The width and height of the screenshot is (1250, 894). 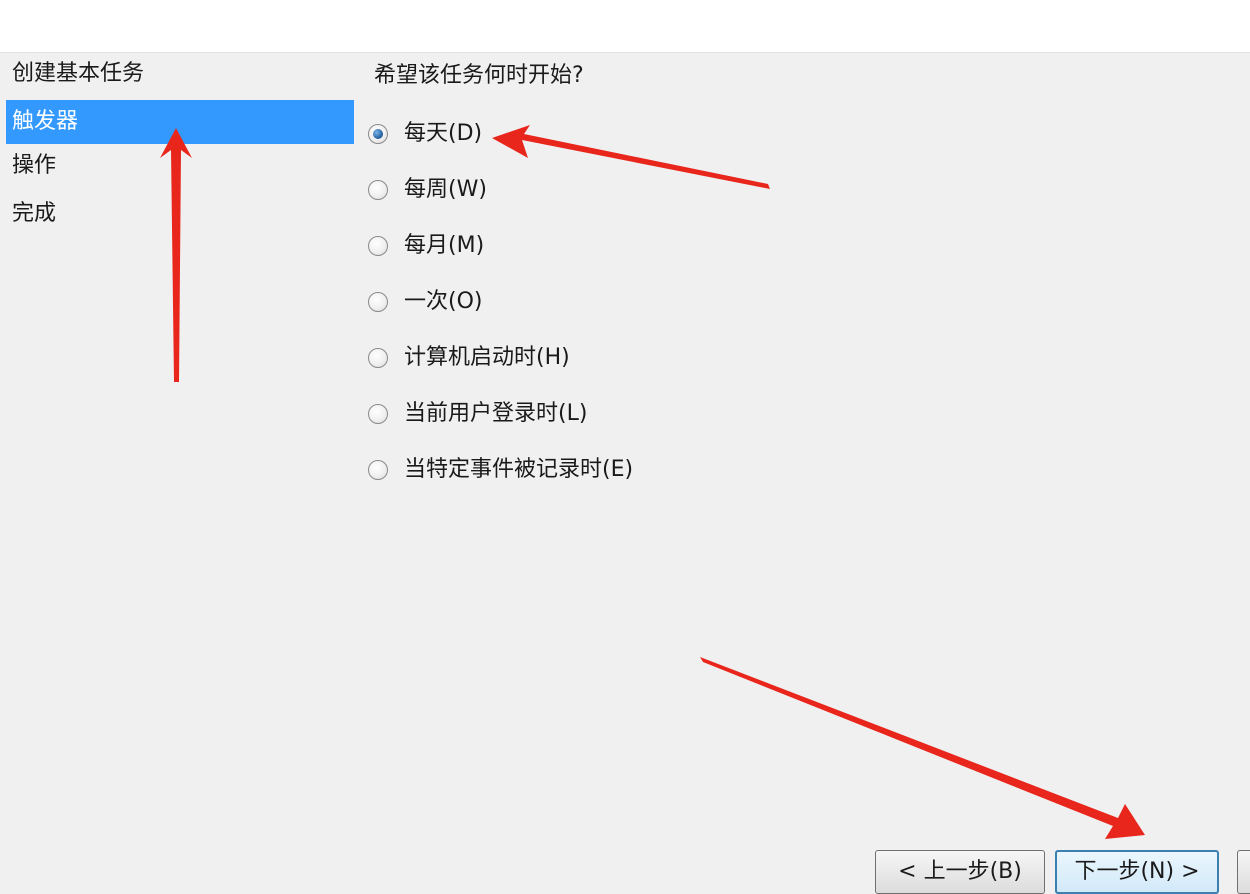 I want to click on option-at-startup-label: 计算机启动时(H), so click(x=487, y=357).